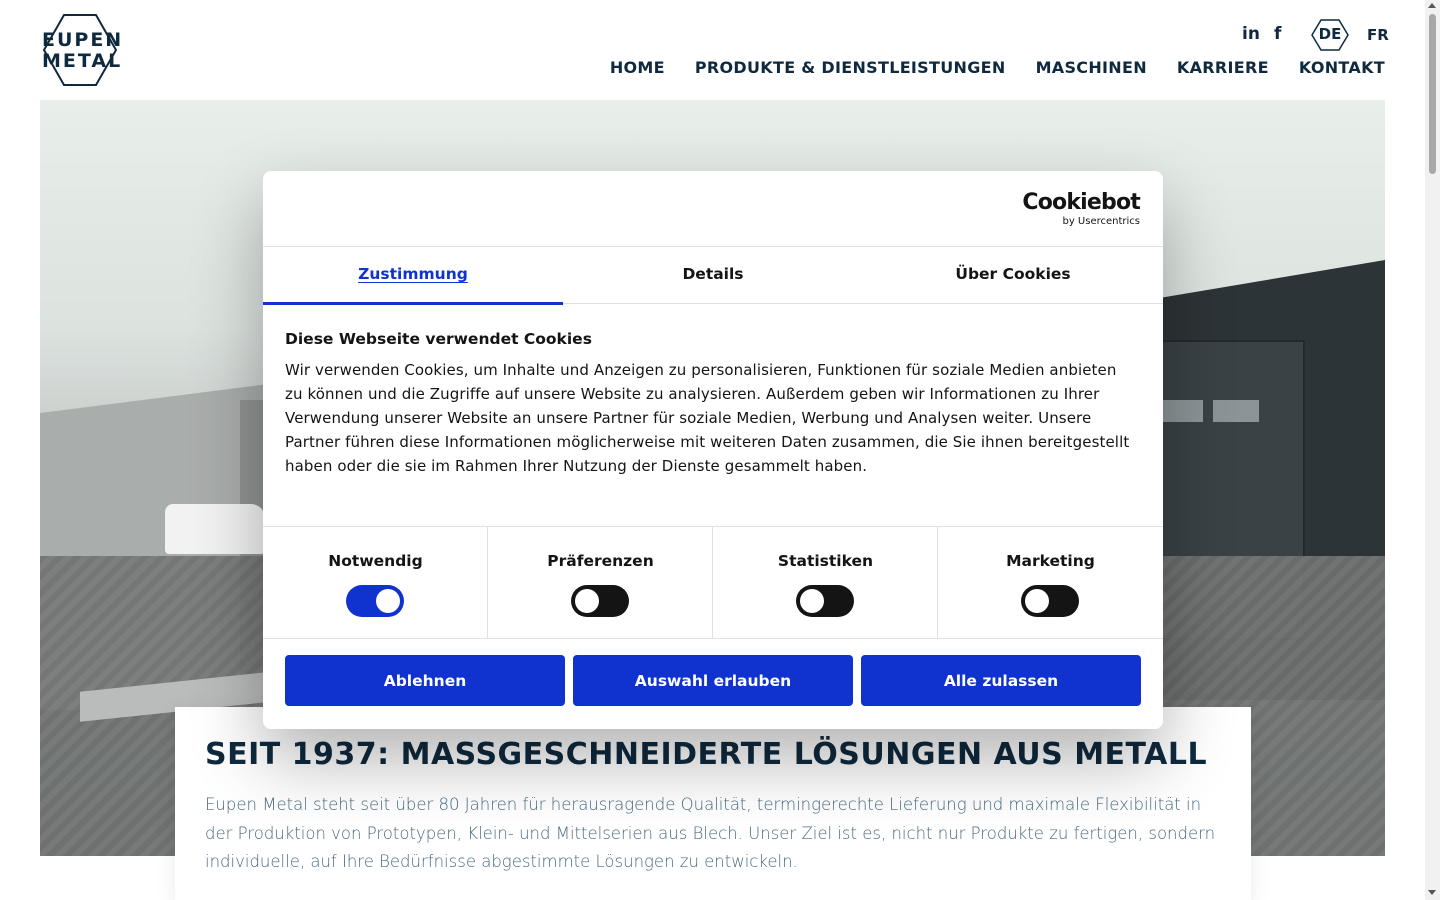  What do you see at coordinates (1013, 275) in the screenshot?
I see `tab-ueber-cookies: Über Cookies` at bounding box center [1013, 275].